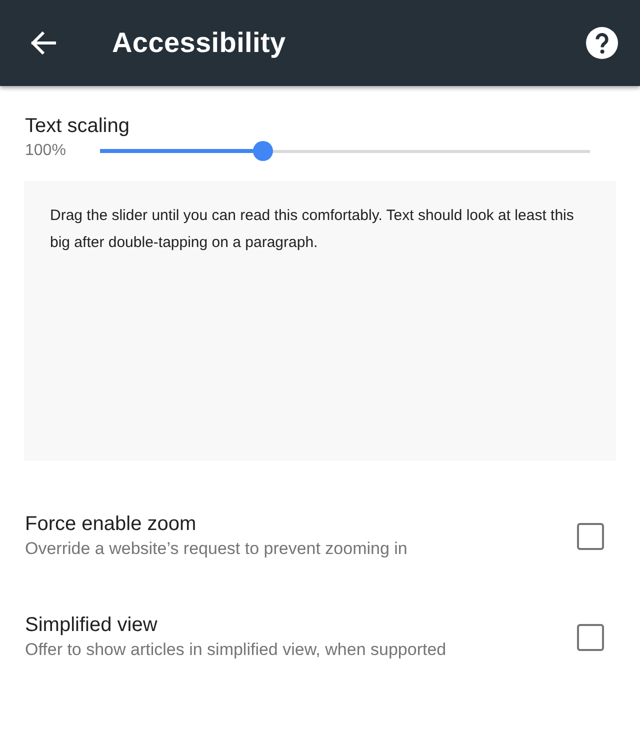  What do you see at coordinates (312, 229) in the screenshot?
I see `preview-text: Drag the slider until you can read this comfortably. Text should look at least this big after double-tapping on a paragraph.` at bounding box center [312, 229].